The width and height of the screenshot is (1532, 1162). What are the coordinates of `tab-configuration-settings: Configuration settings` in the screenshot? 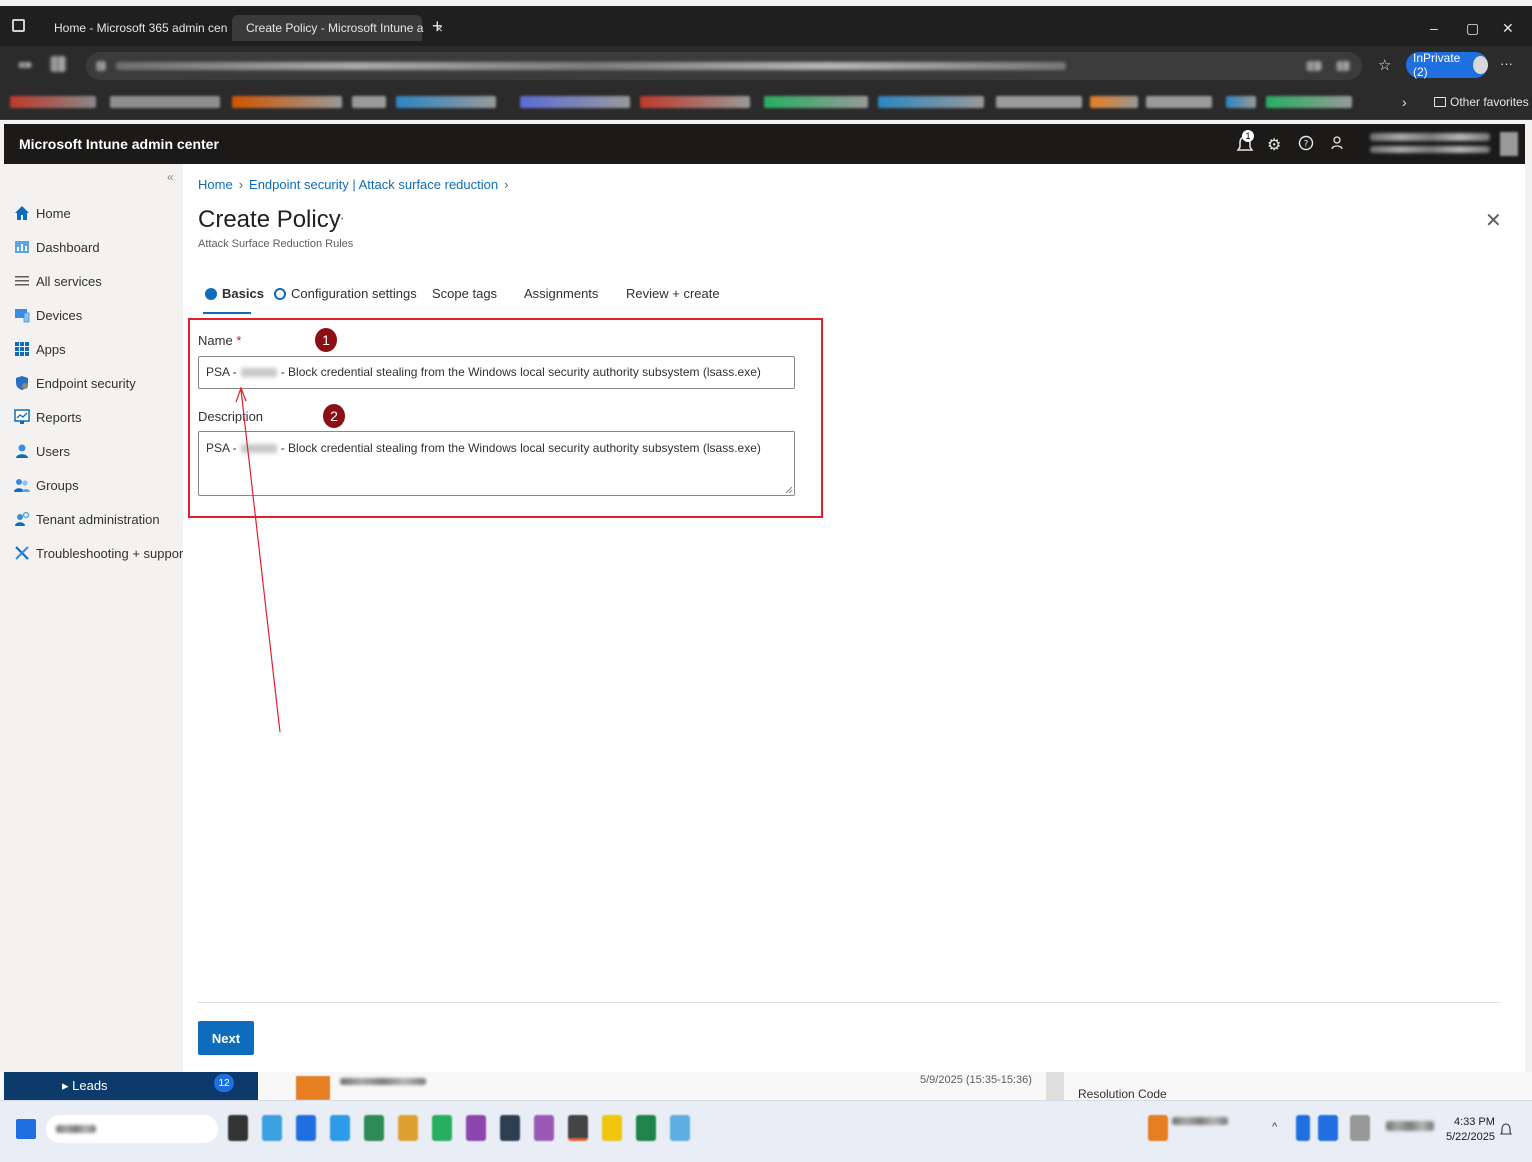 It's located at (345, 293).